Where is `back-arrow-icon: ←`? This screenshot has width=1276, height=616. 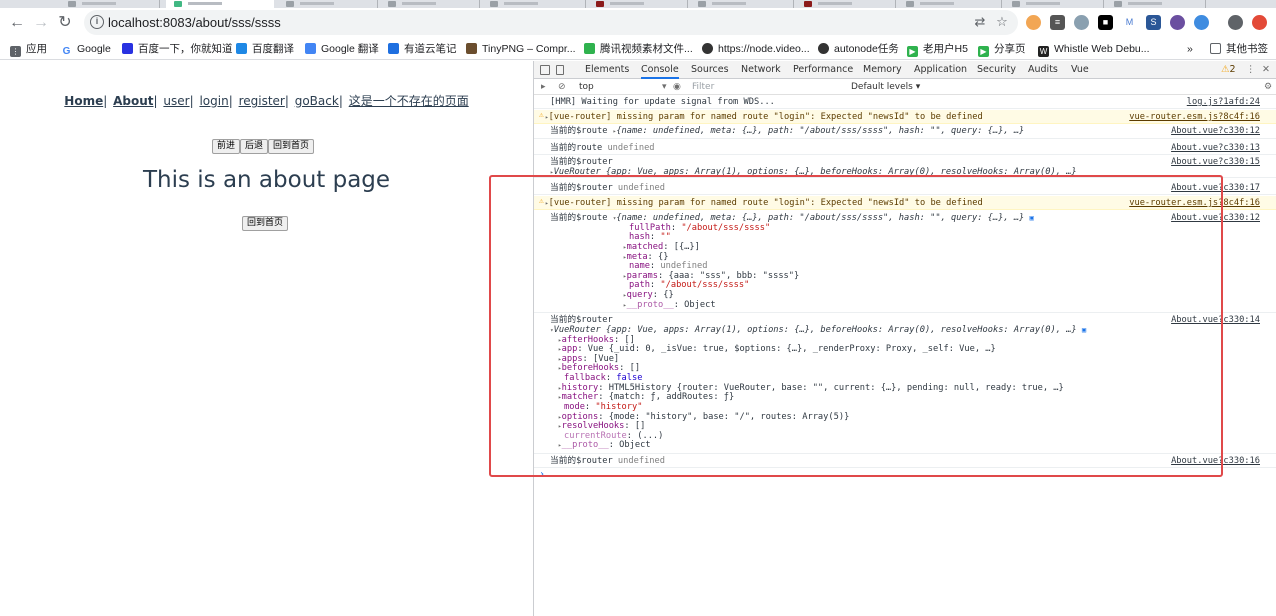
back-arrow-icon: ← is located at coordinates (17, 23).